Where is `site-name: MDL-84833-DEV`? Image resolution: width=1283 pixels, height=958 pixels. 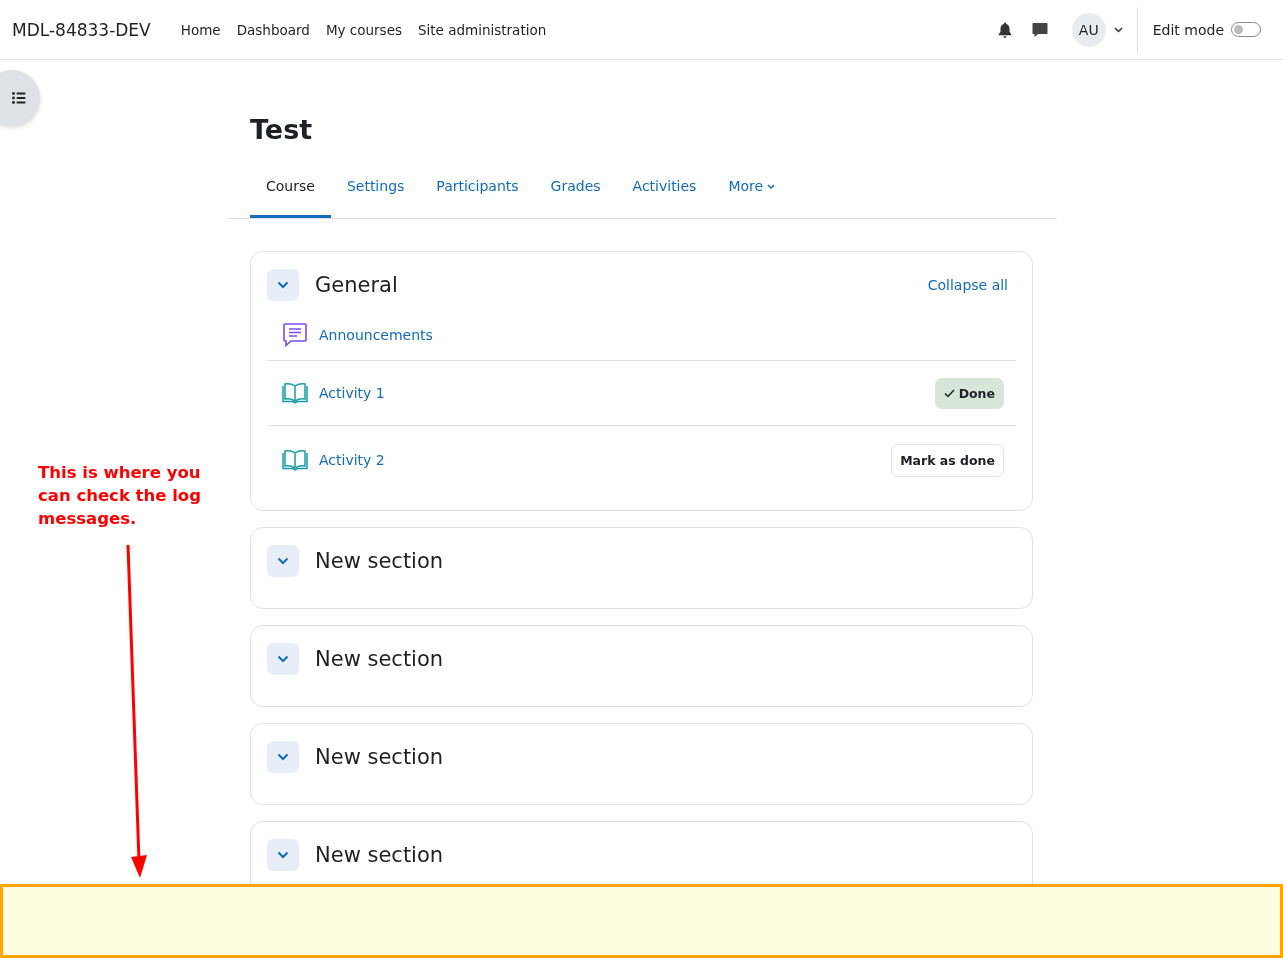 site-name: MDL-84833-DEV is located at coordinates (81, 29).